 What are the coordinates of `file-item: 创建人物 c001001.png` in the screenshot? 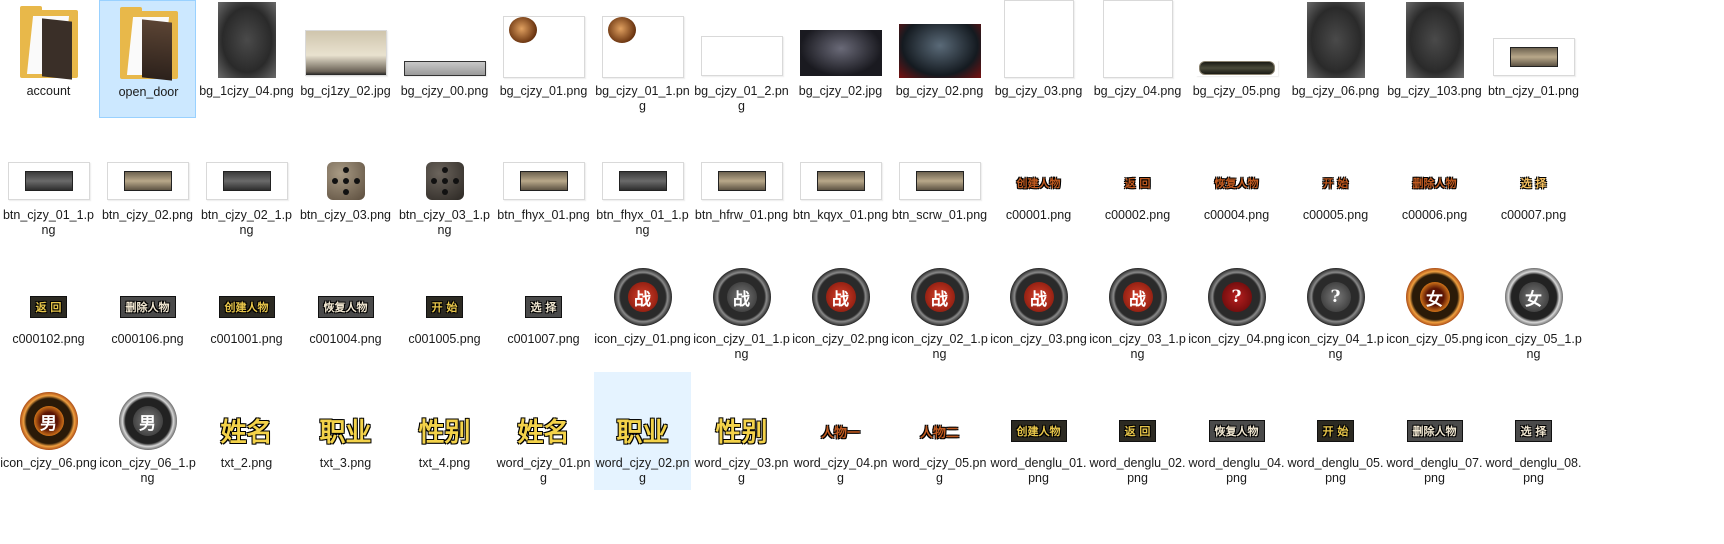 It's located at (246, 307).